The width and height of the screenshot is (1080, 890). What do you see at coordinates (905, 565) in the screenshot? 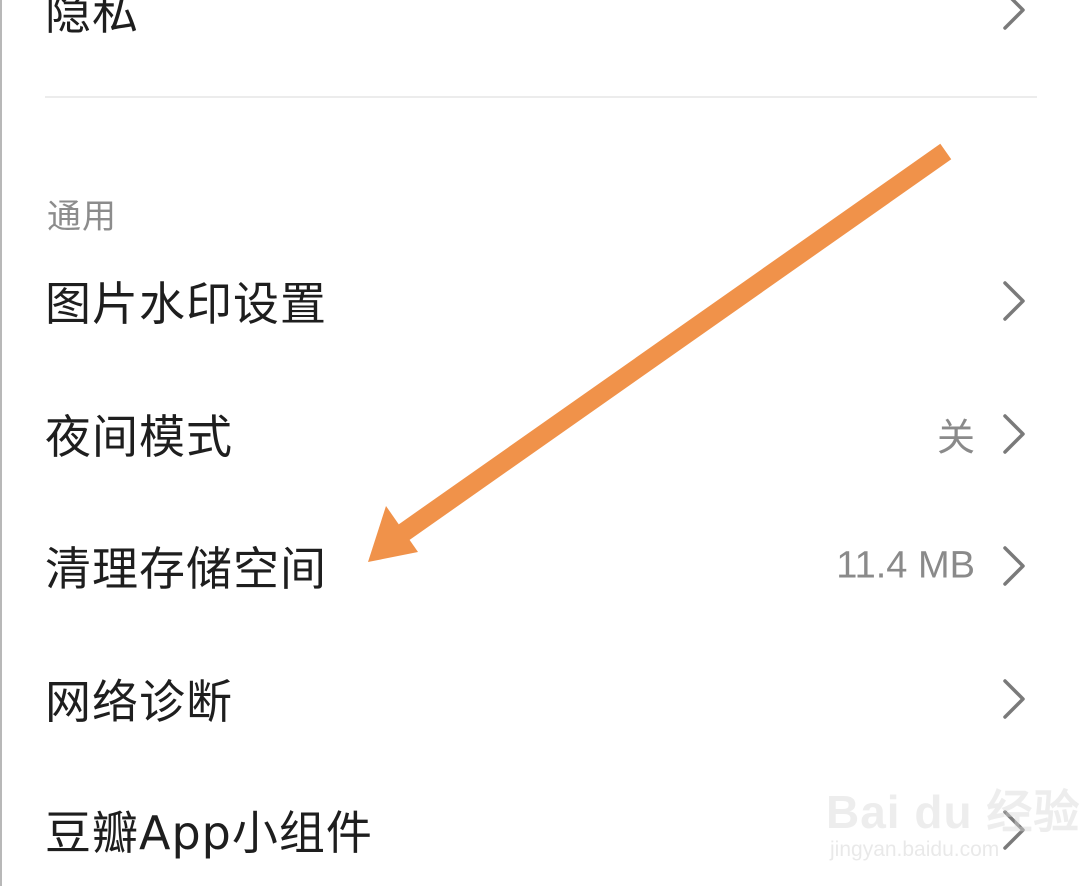
I see `storage-size-value: 11.4 MB` at bounding box center [905, 565].